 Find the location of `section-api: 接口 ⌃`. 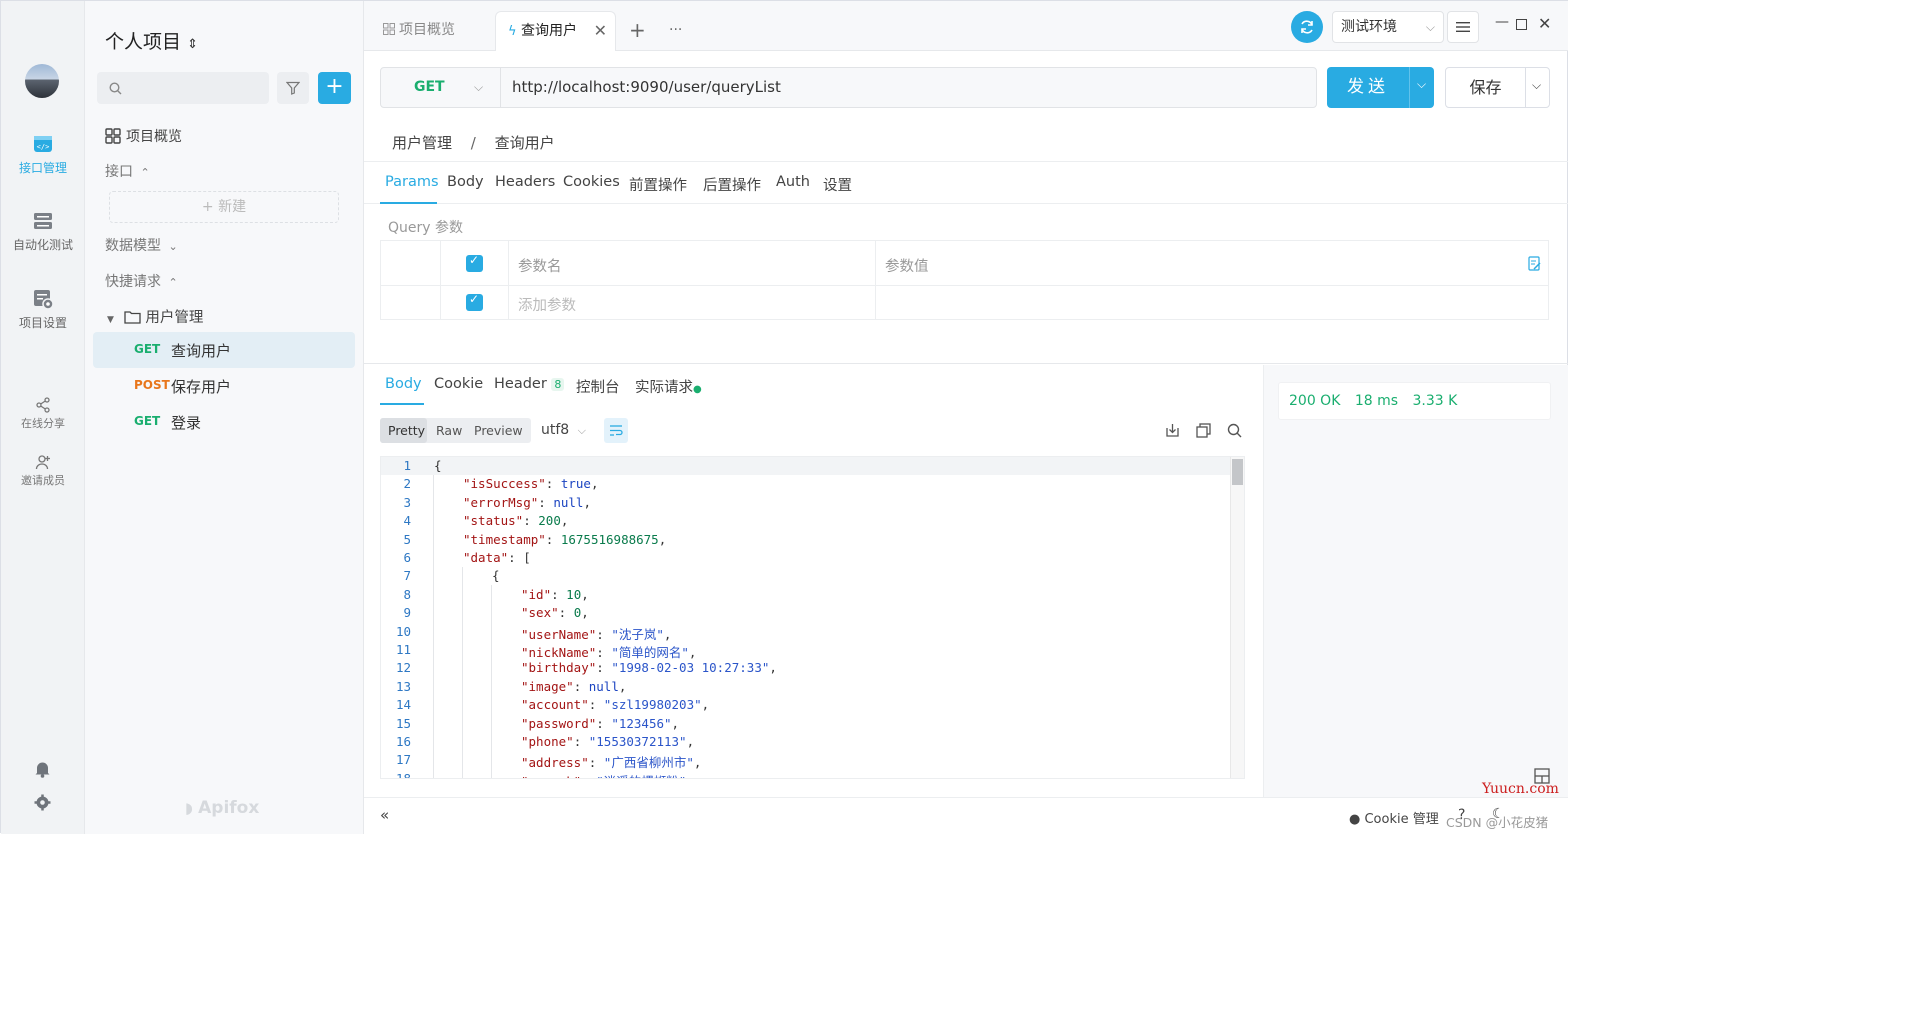

section-api: 接口 ⌃ is located at coordinates (127, 171).